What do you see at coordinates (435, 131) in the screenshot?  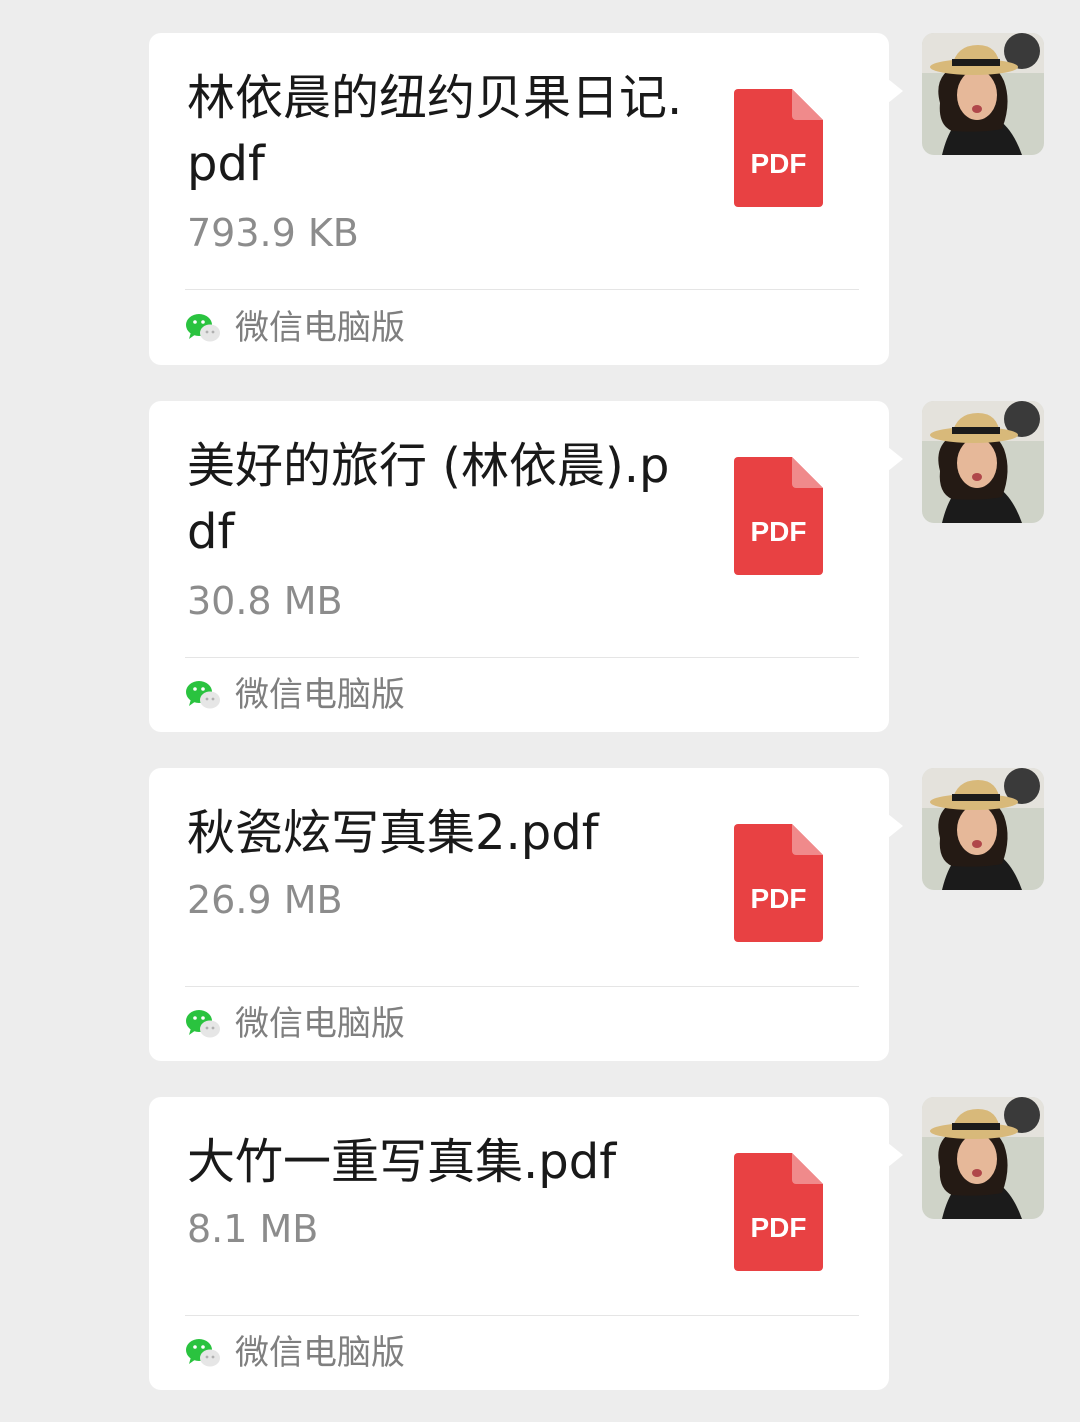 I see `file-name: 林依晨的纽约贝果日记.pdf` at bounding box center [435, 131].